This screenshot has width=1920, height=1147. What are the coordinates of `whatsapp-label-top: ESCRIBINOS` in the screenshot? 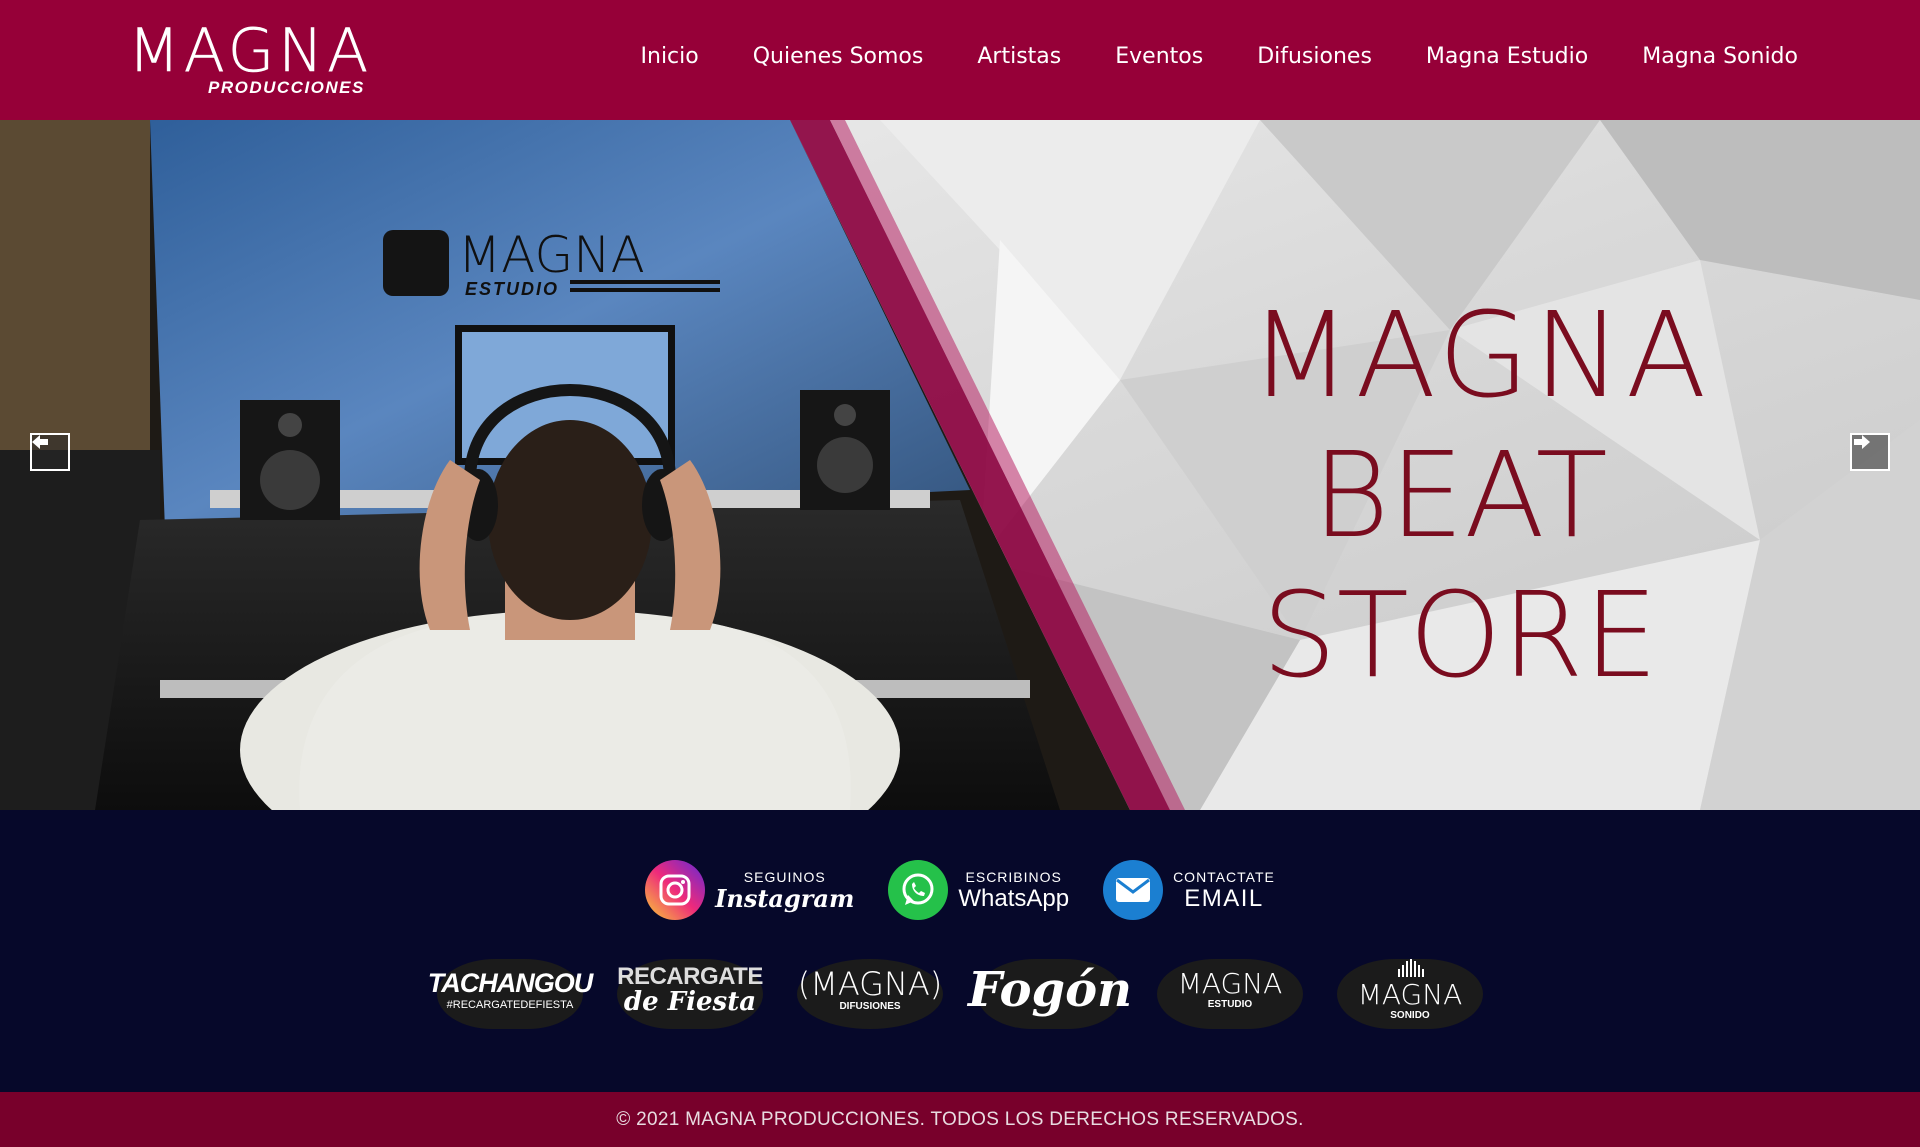 It's located at (1013, 876).